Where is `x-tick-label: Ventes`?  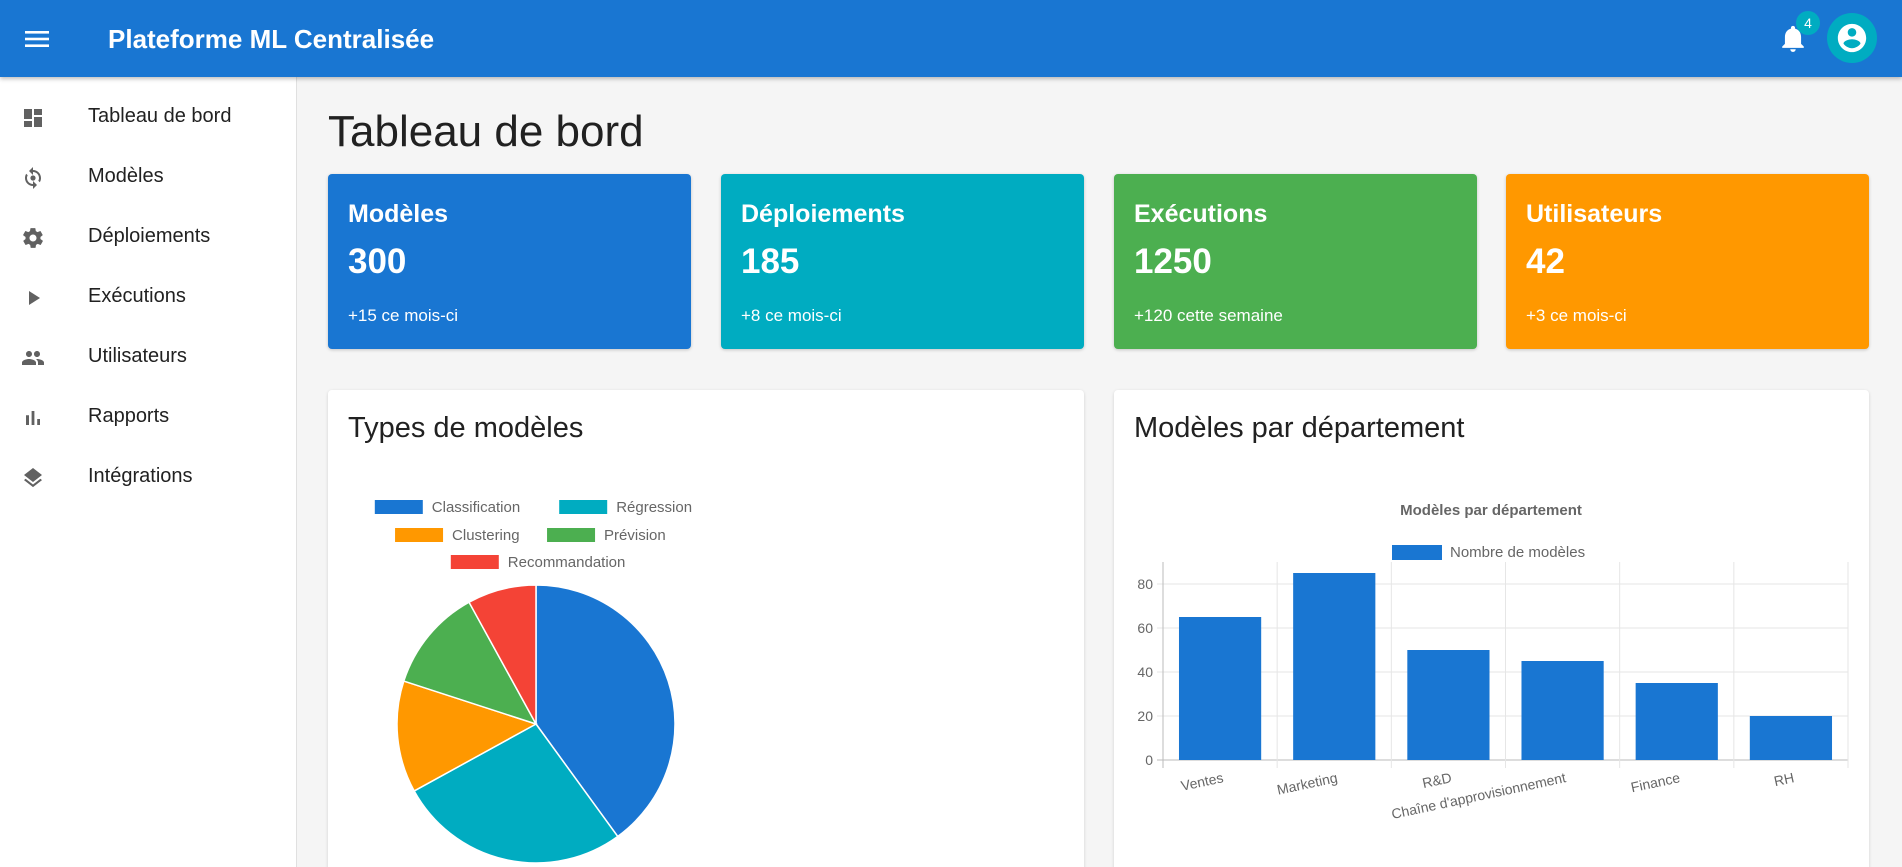 x-tick-label: Ventes is located at coordinates (1201, 781).